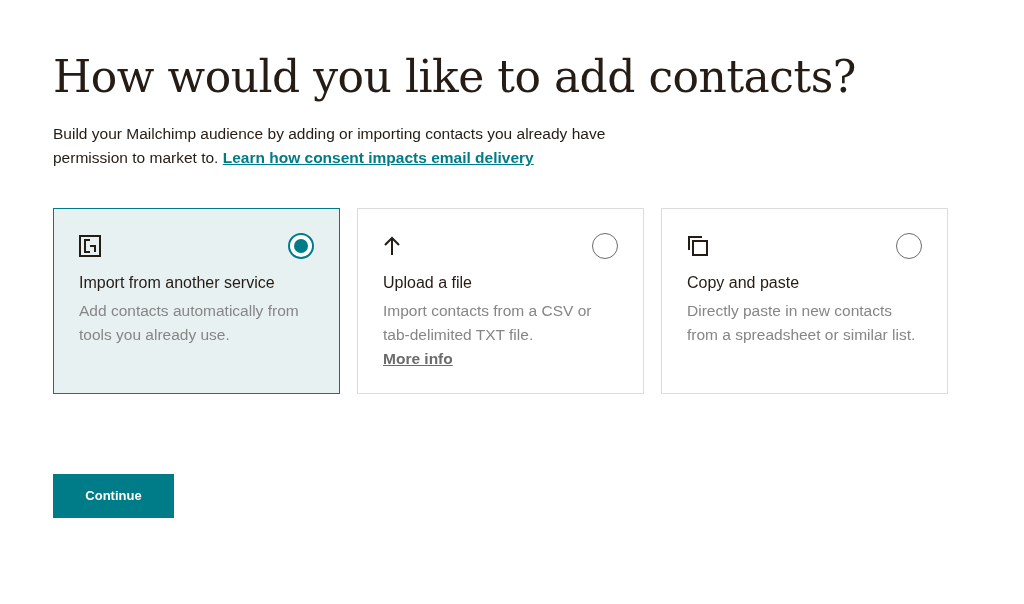  What do you see at coordinates (177, 283) in the screenshot?
I see `option-title: Import from another service` at bounding box center [177, 283].